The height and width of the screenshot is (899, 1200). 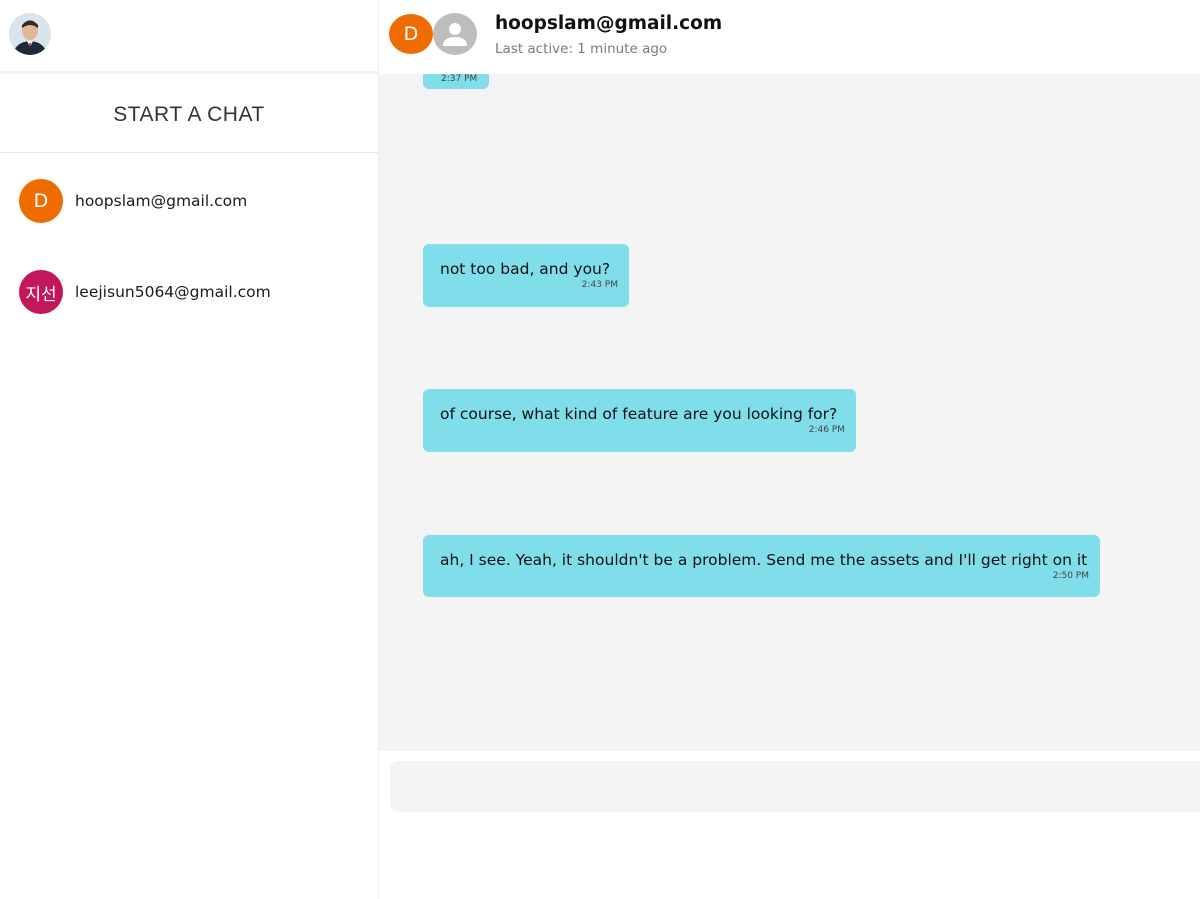 I want to click on start-chat-button: START A CHAT, so click(x=189, y=115).